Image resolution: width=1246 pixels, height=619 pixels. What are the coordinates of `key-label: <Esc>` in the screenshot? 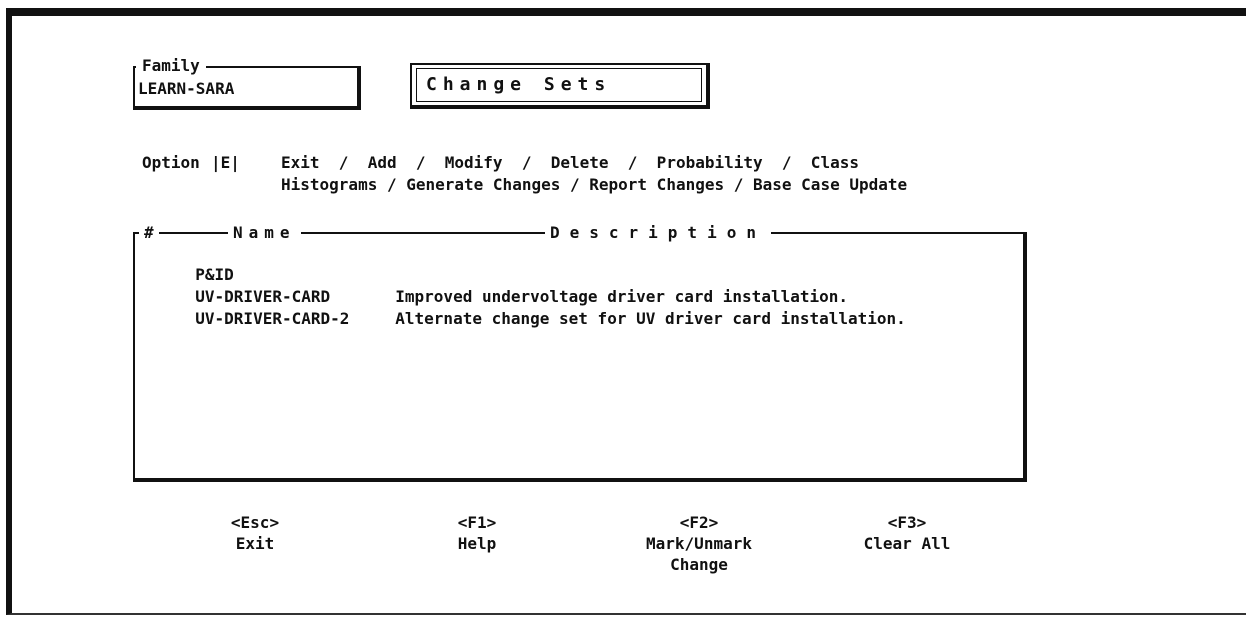 It's located at (255, 522).